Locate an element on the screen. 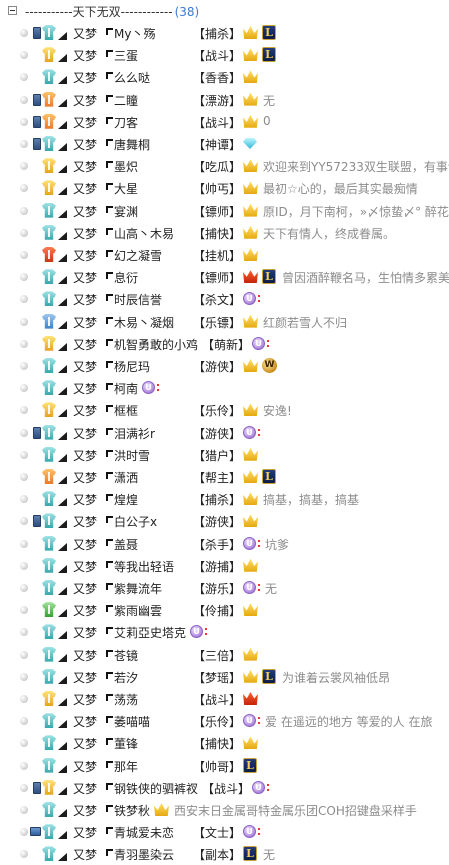 This screenshot has height=865, width=449. contact-row: 又梦 萎喵喵 【乐伶】 U 爱 在遥远的地方 等爱的人 在旅 is located at coordinates (224, 721).